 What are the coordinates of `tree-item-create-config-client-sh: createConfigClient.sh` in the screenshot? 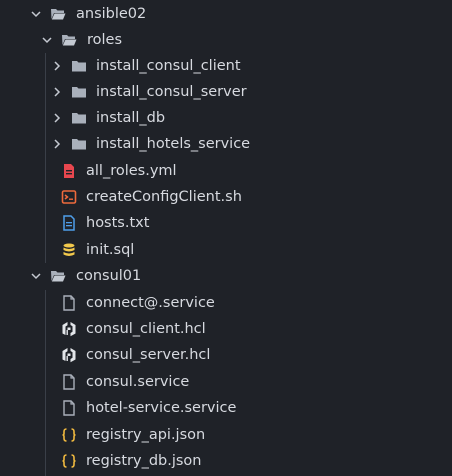 It's located at (226, 197).